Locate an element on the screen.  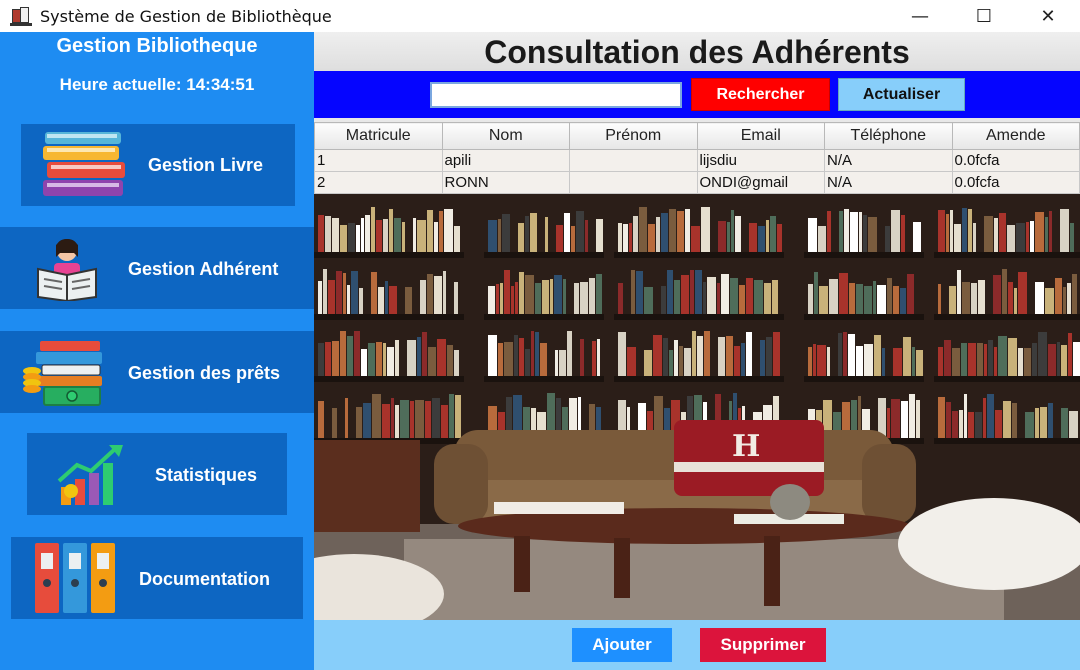
maximize-button: ☐ is located at coordinates (984, 16).